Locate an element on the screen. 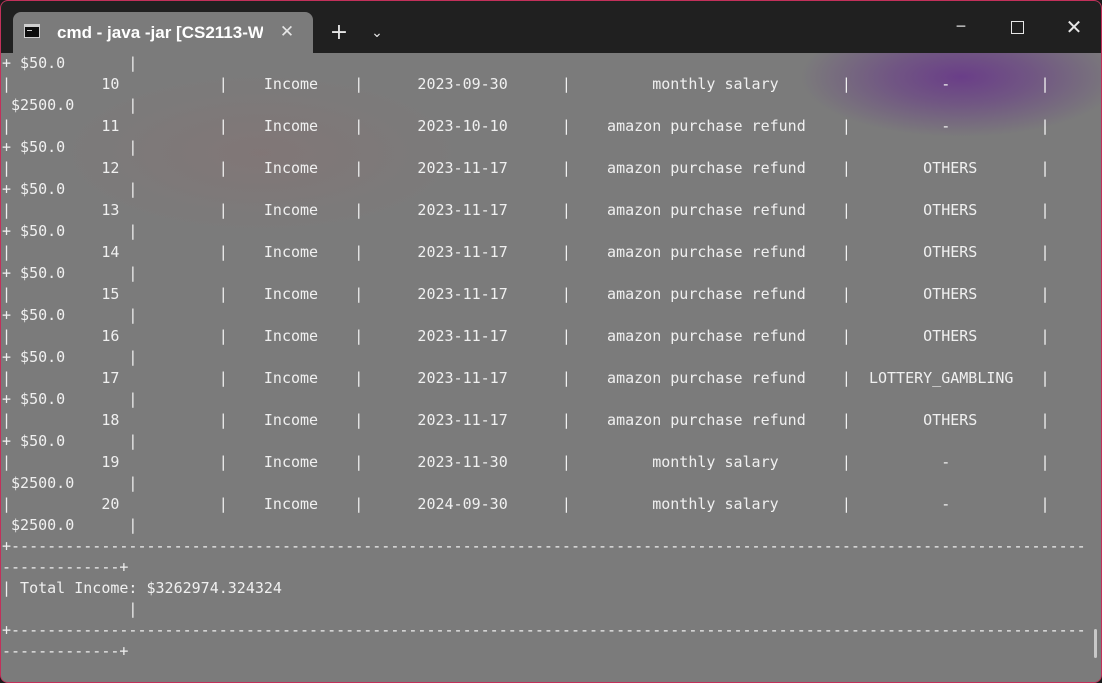 The image size is (1102, 683). scrollbar is located at coordinates (1095, 643).